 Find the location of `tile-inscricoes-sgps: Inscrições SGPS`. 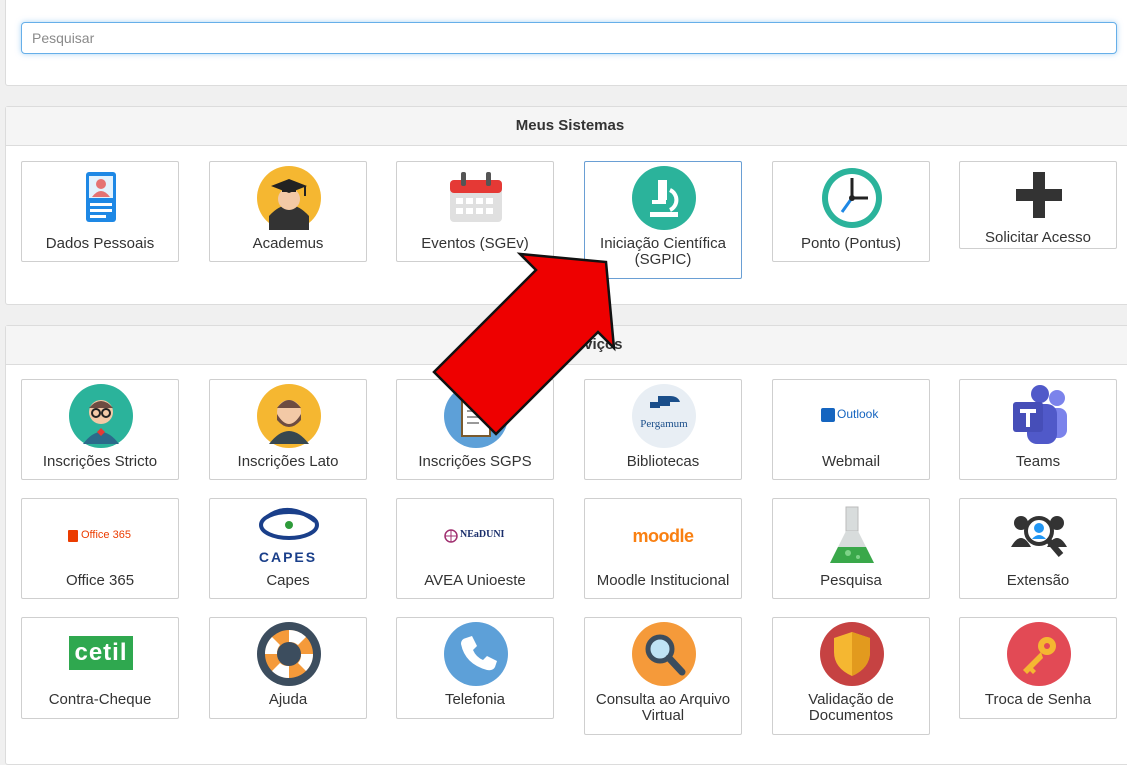

tile-inscricoes-sgps: Inscrições SGPS is located at coordinates (475, 429).